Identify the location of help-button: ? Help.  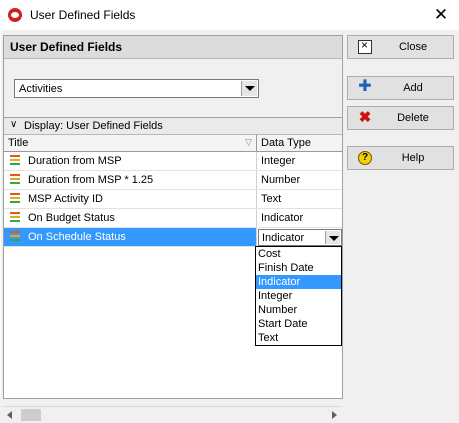
(400, 158).